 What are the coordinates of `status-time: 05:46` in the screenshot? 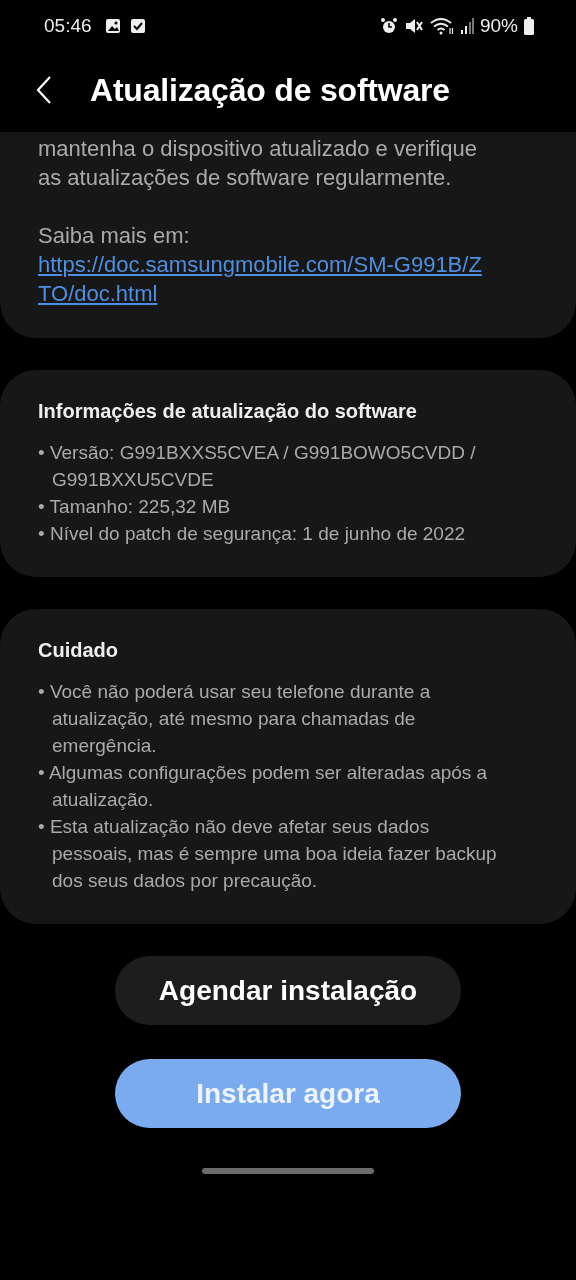 It's located at (68, 26).